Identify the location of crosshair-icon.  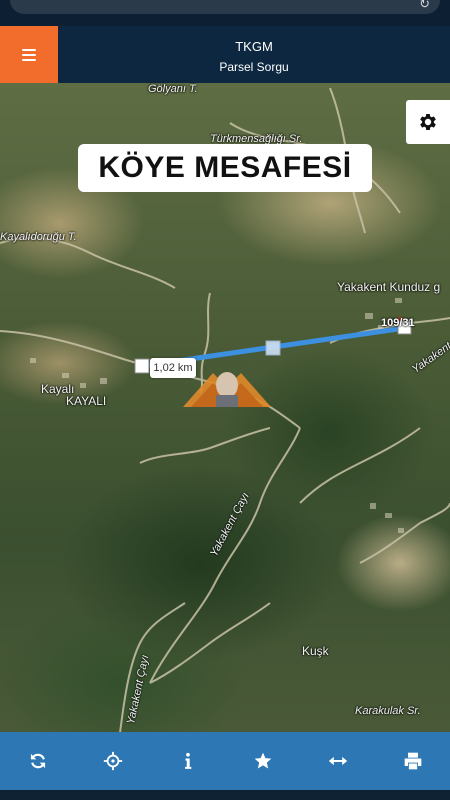
(112, 761).